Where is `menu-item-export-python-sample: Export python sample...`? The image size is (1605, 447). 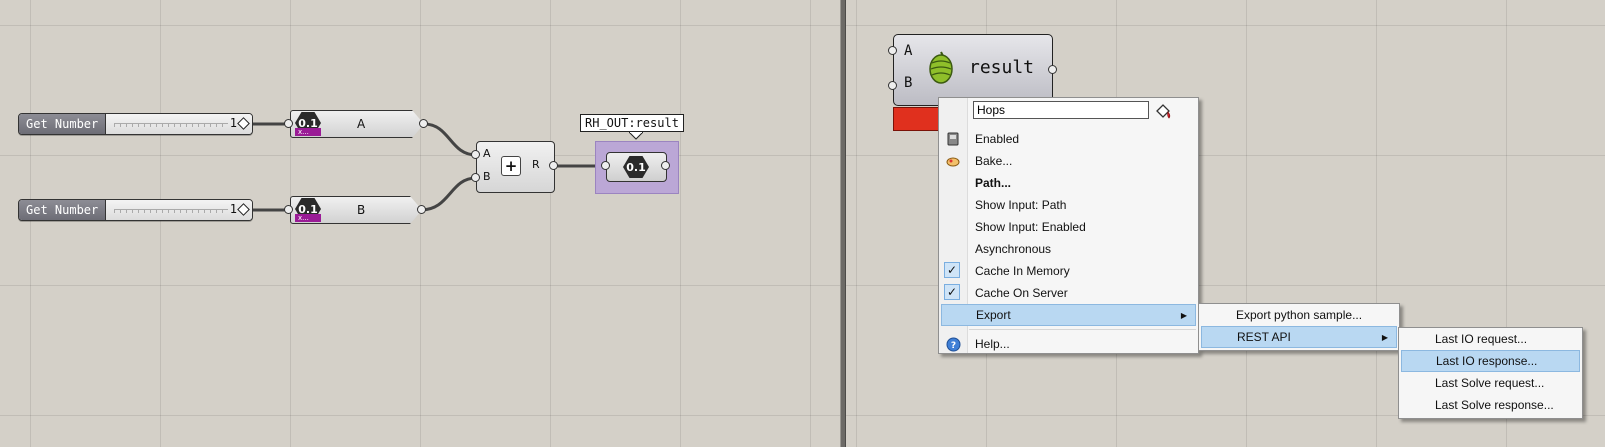
menu-item-export-python-sample: Export python sample... is located at coordinates (1299, 315).